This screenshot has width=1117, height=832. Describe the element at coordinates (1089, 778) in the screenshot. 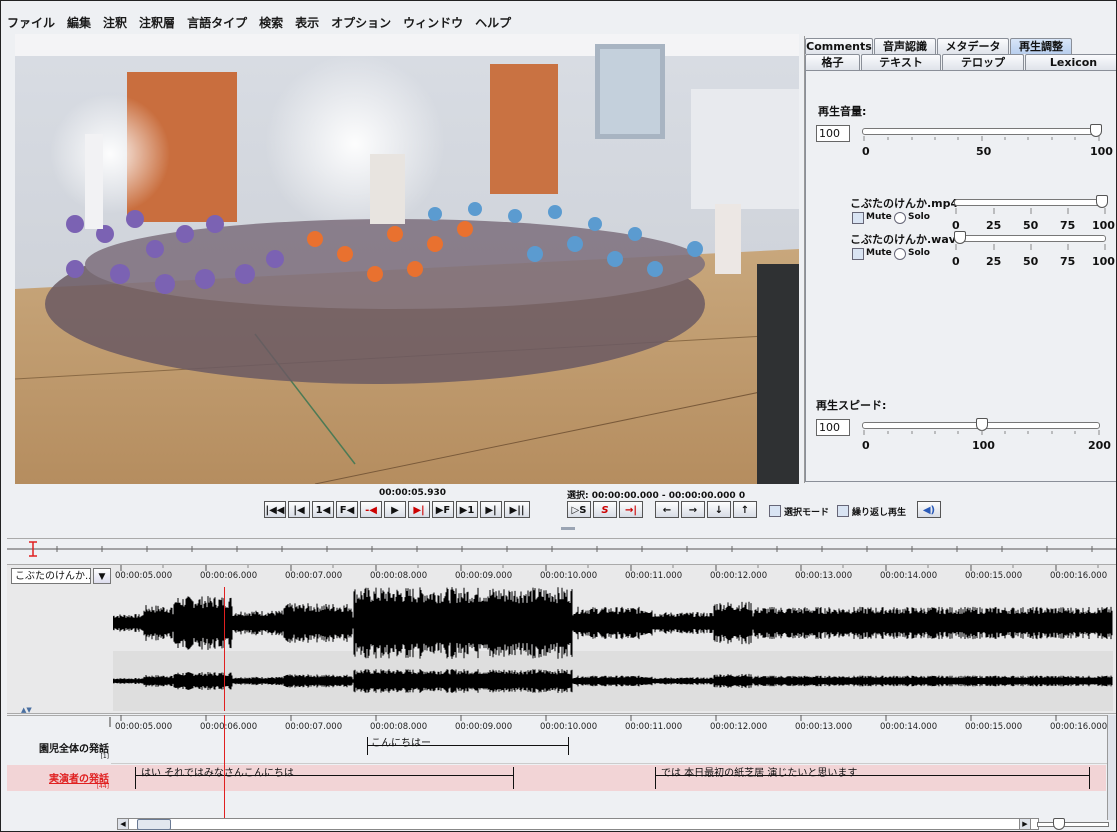

I see `annotation-boundary` at that location.